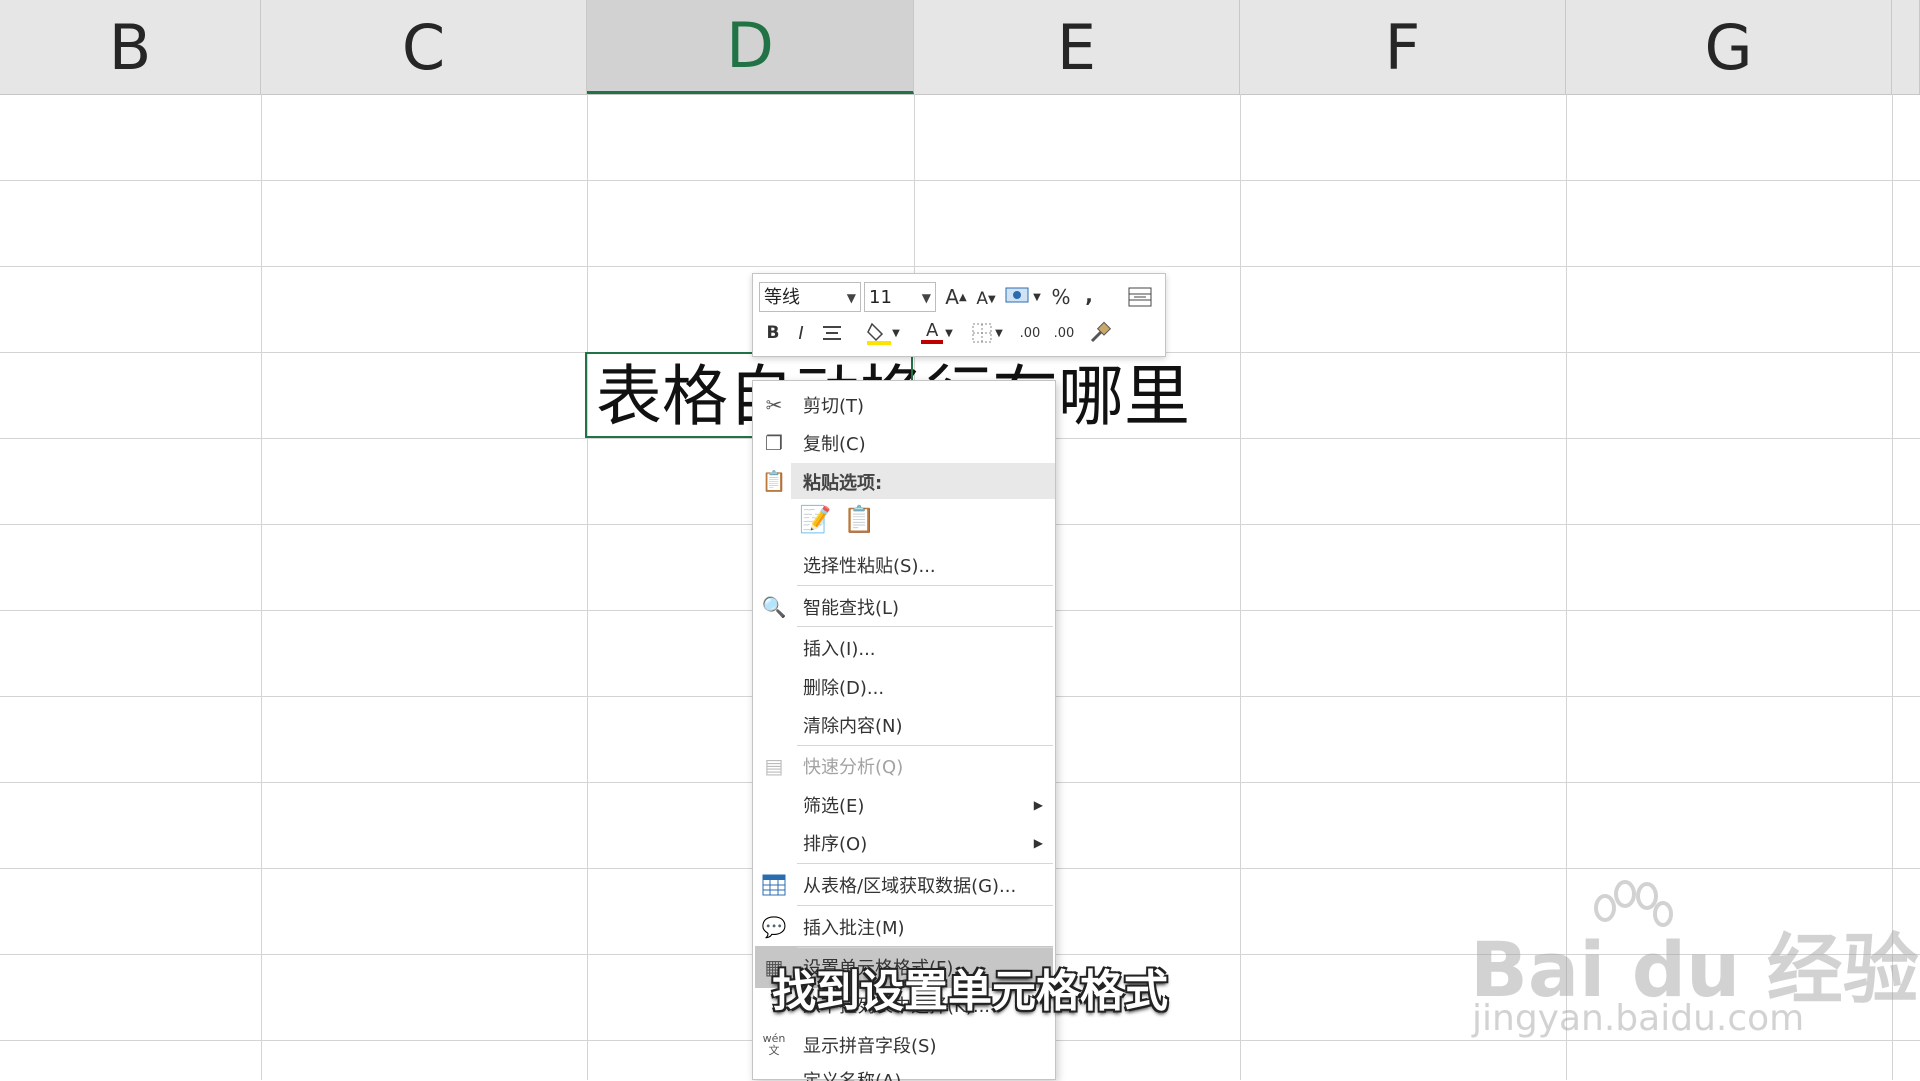 The width and height of the screenshot is (1920, 1081). What do you see at coordinates (774, 1044) in the screenshot?
I see `pinyin-icon: wén 文` at bounding box center [774, 1044].